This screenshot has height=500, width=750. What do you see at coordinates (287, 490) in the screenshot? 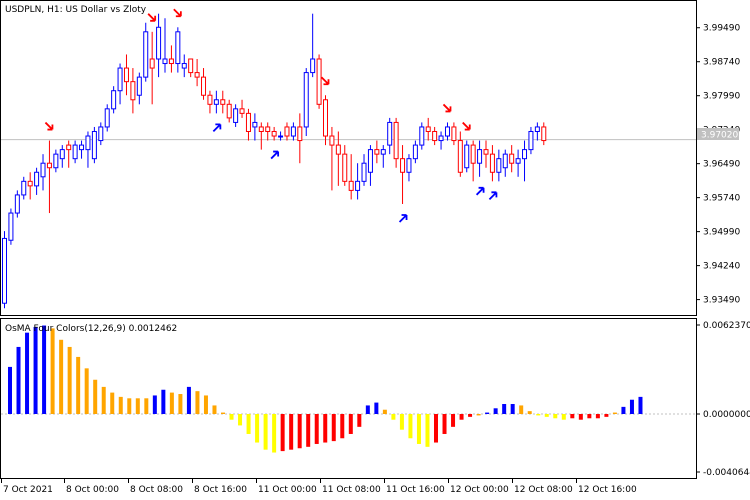
I see `x-tick-label: 11 Oct 00:00` at bounding box center [287, 490].